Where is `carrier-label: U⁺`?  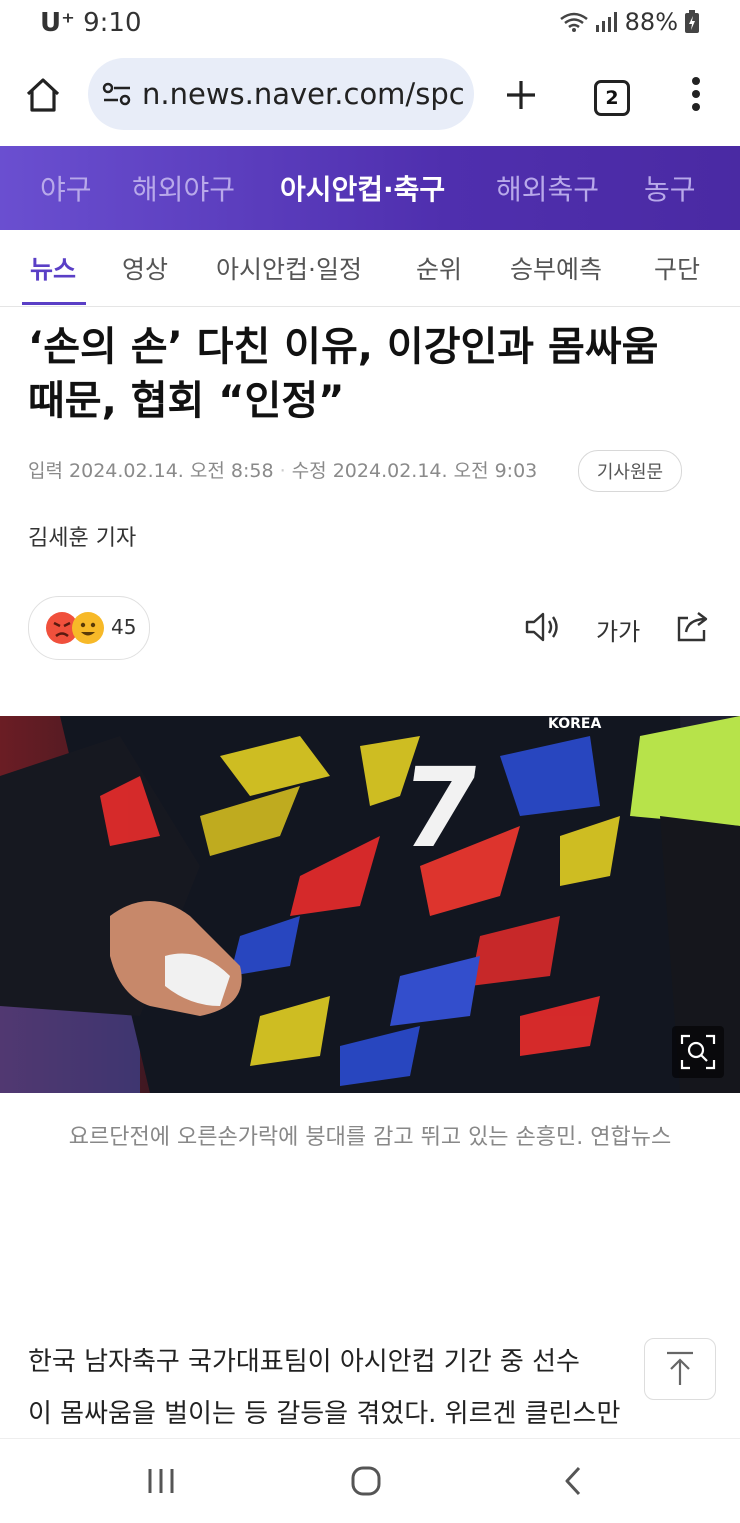
carrier-label: U⁺ is located at coordinates (57, 23).